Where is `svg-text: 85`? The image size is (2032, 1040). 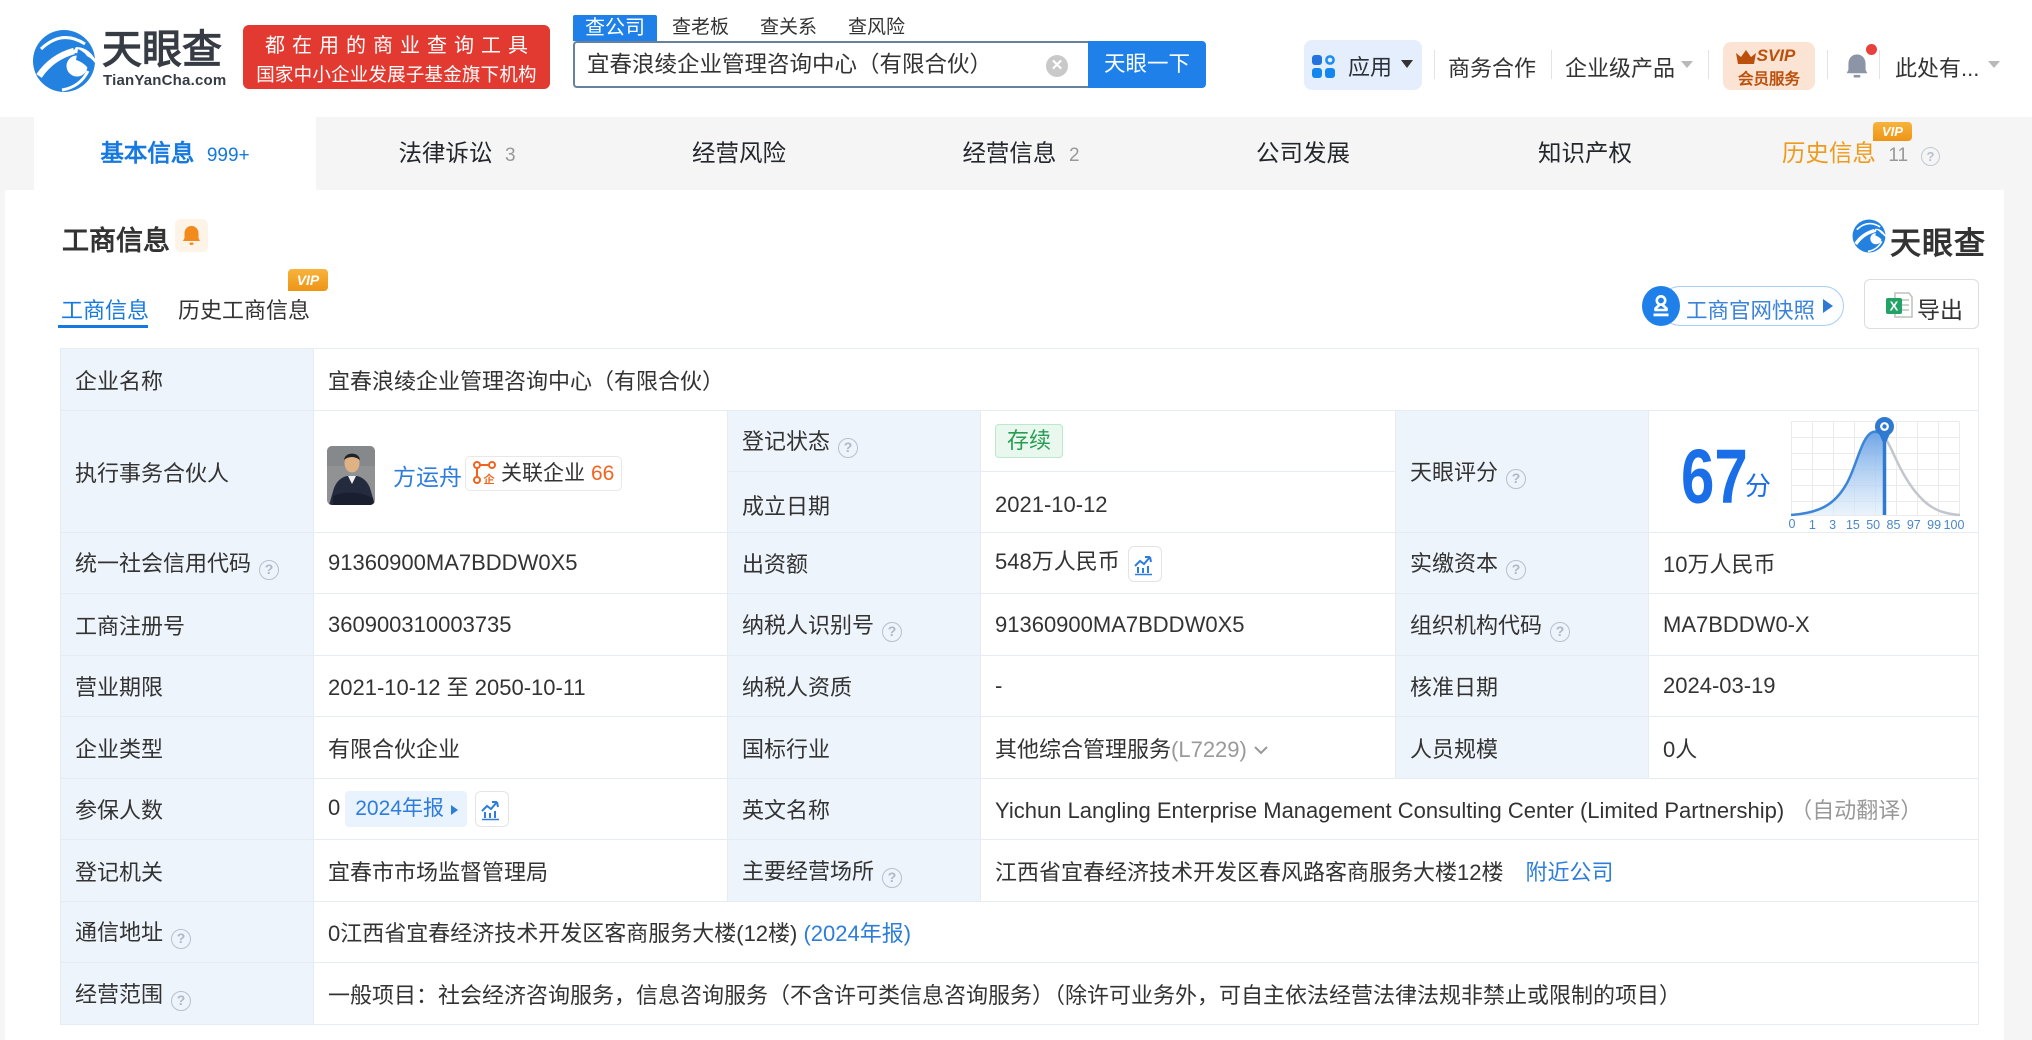
svg-text: 85 is located at coordinates (1894, 525).